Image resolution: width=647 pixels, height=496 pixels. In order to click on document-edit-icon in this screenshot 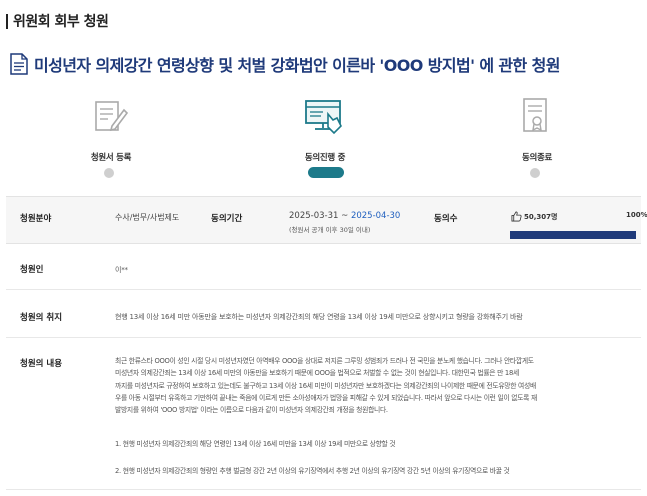, I will do `click(112, 116)`.